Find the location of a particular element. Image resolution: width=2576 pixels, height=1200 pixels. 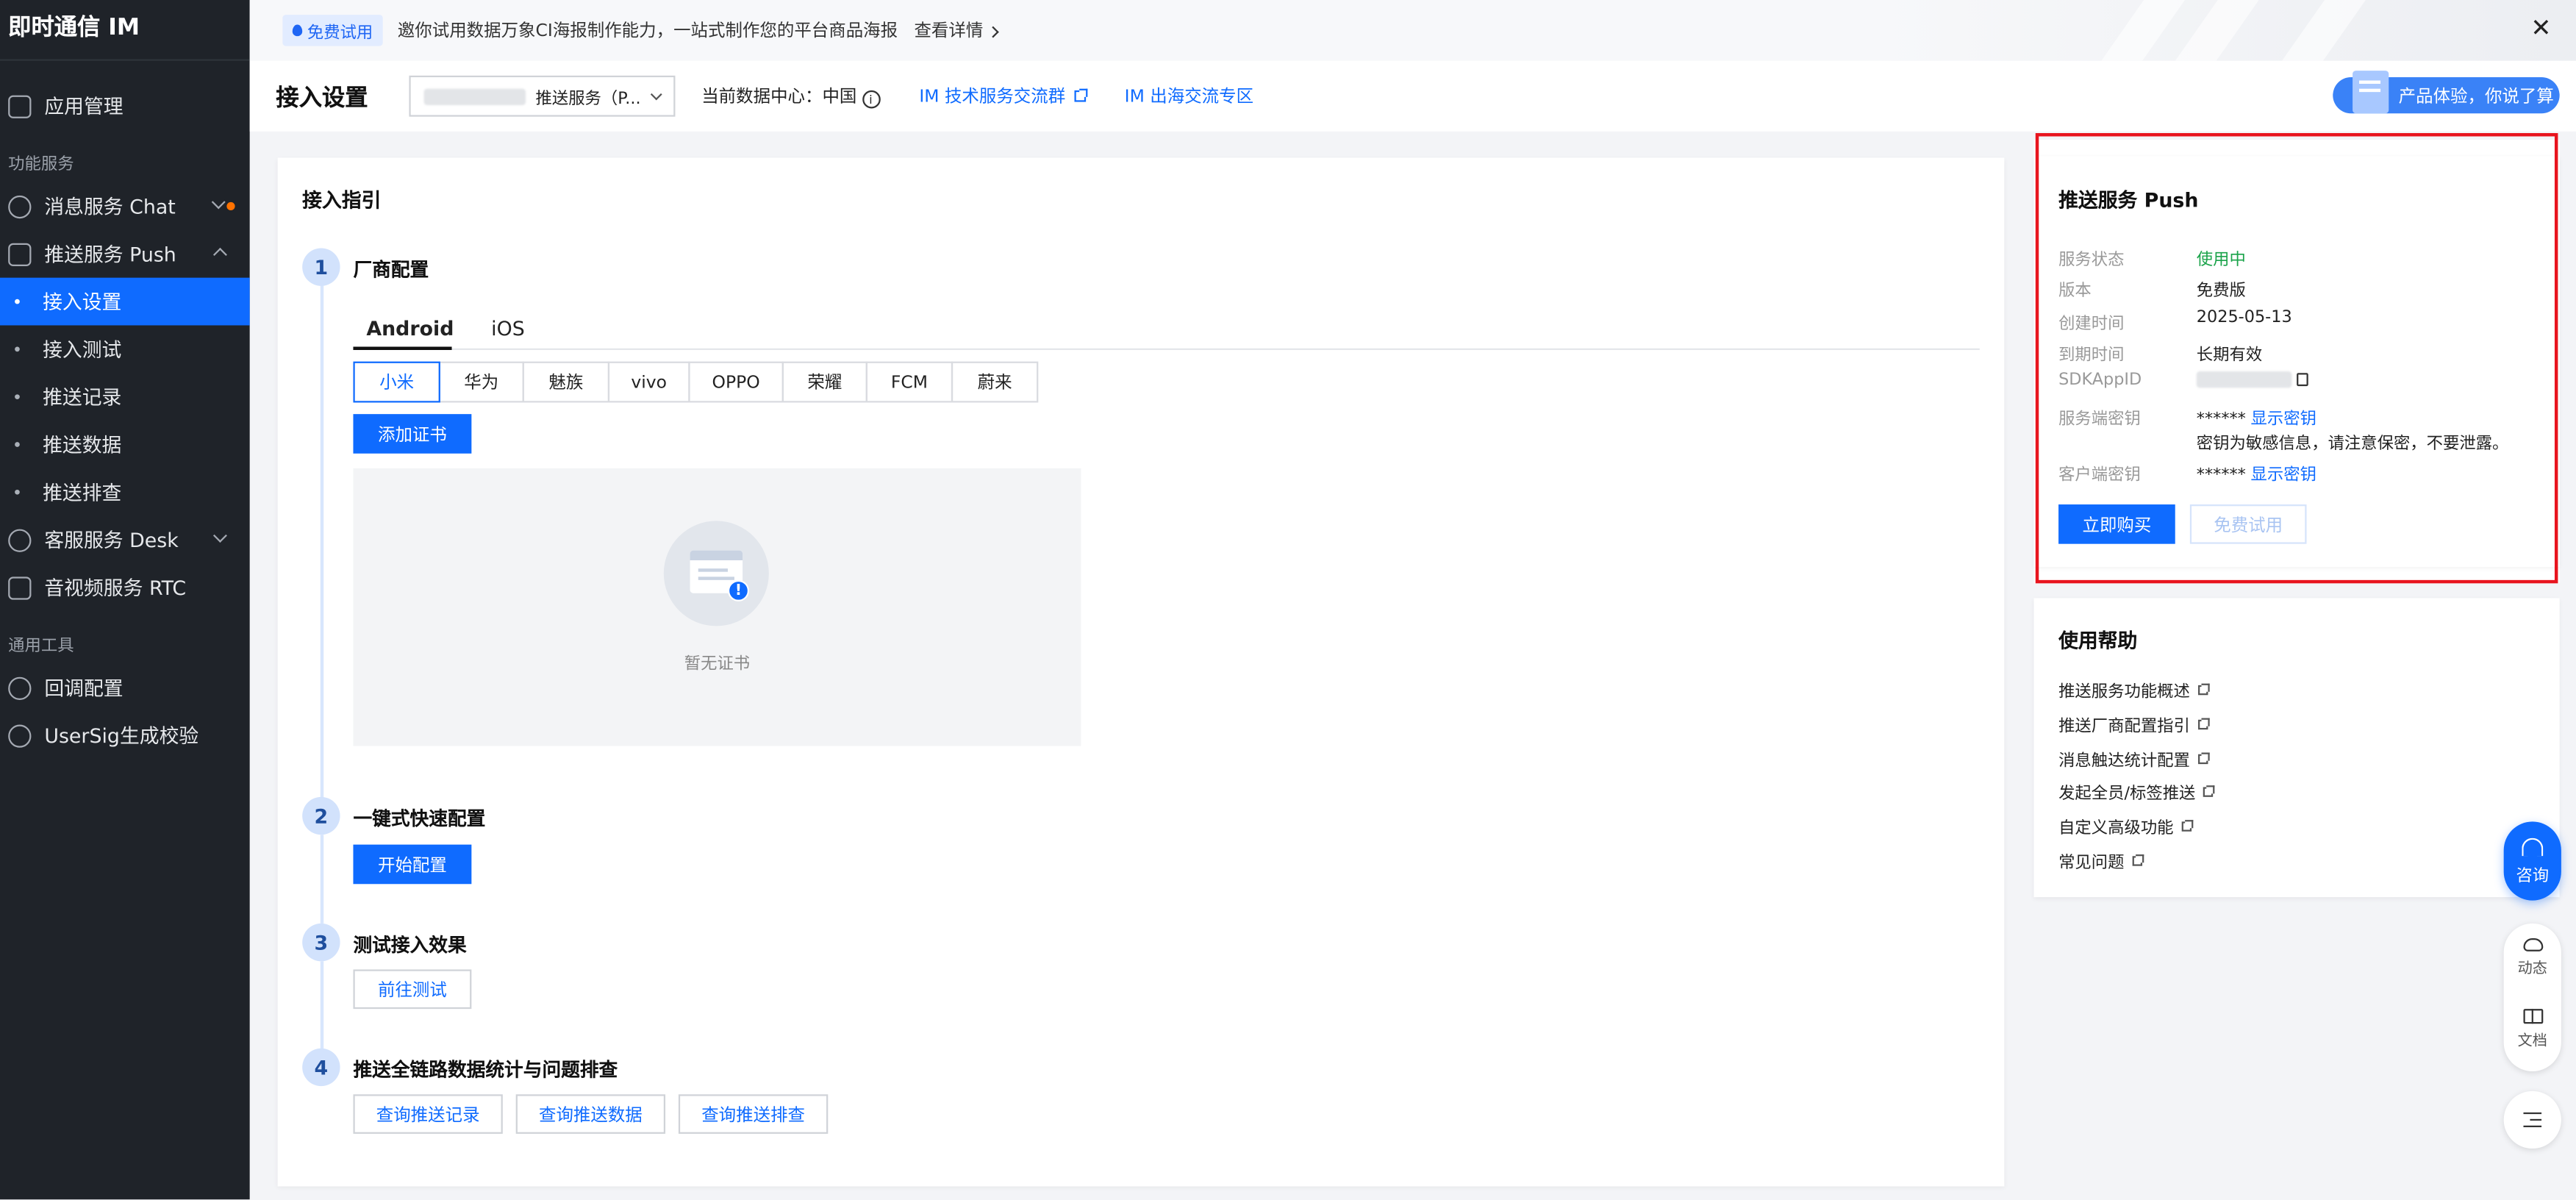

sidebar-item-label: 推送记录 is located at coordinates (82, 398).